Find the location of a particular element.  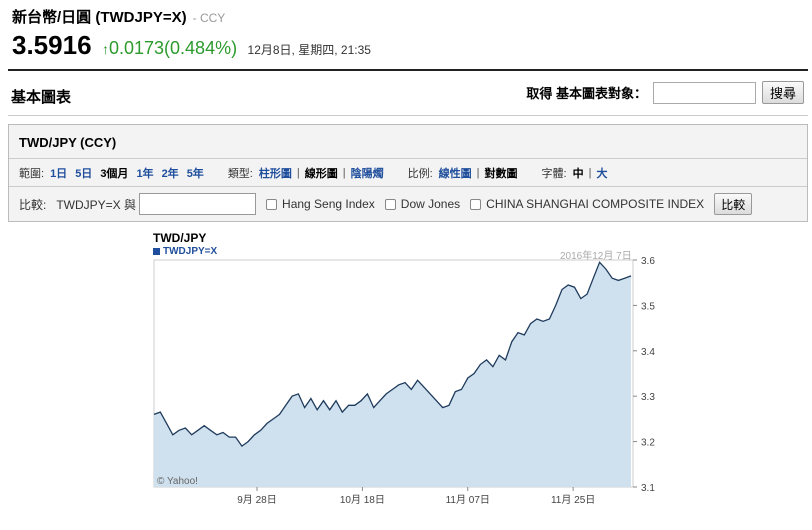

scale-option-log: 對數圖 is located at coordinates (501, 173).